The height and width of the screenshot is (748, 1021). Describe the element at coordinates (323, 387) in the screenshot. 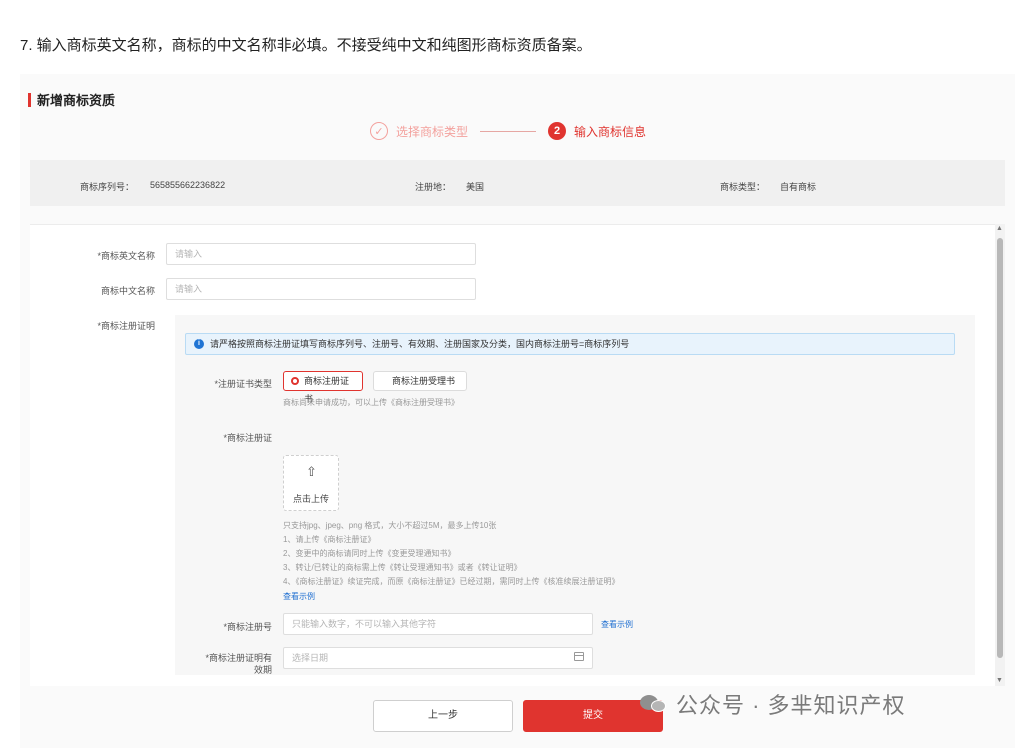

I see `radio-cert-certificate: 商标注册证书` at that location.